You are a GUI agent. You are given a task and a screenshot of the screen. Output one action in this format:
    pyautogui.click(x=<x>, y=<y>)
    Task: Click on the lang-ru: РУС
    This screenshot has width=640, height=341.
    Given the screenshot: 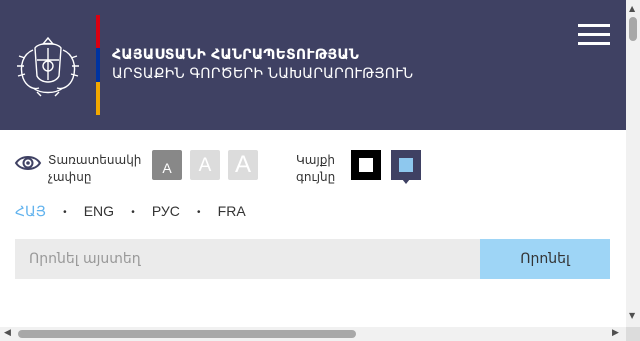 What is the action you would take?
    pyautogui.click(x=166, y=211)
    